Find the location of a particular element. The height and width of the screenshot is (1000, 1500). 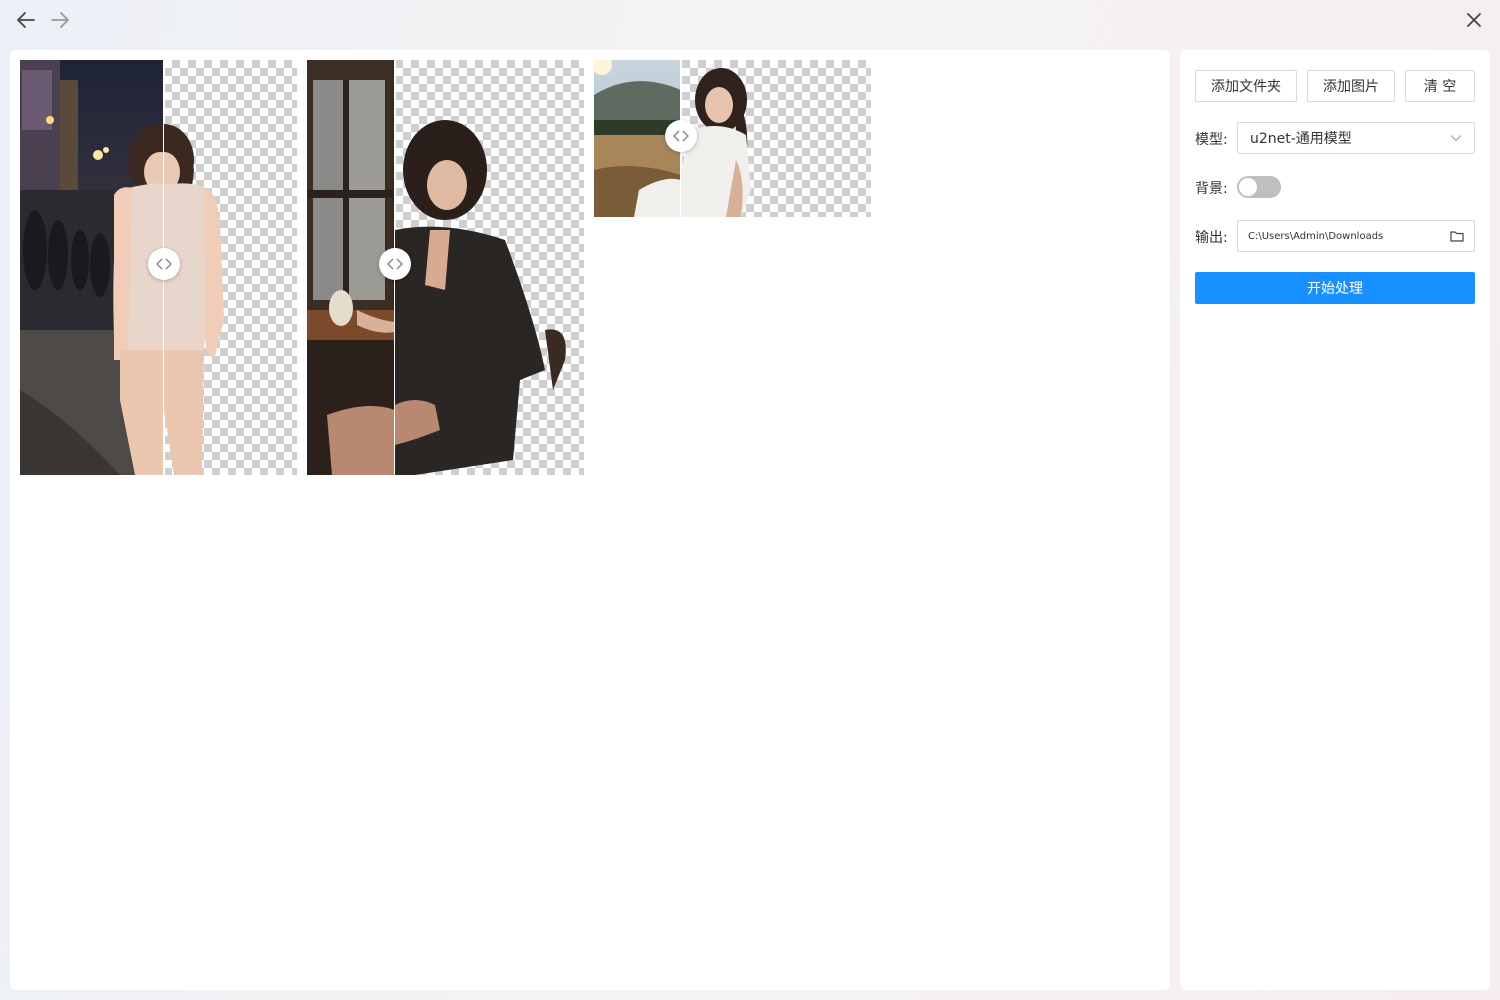

forward-button is located at coordinates (60, 20).